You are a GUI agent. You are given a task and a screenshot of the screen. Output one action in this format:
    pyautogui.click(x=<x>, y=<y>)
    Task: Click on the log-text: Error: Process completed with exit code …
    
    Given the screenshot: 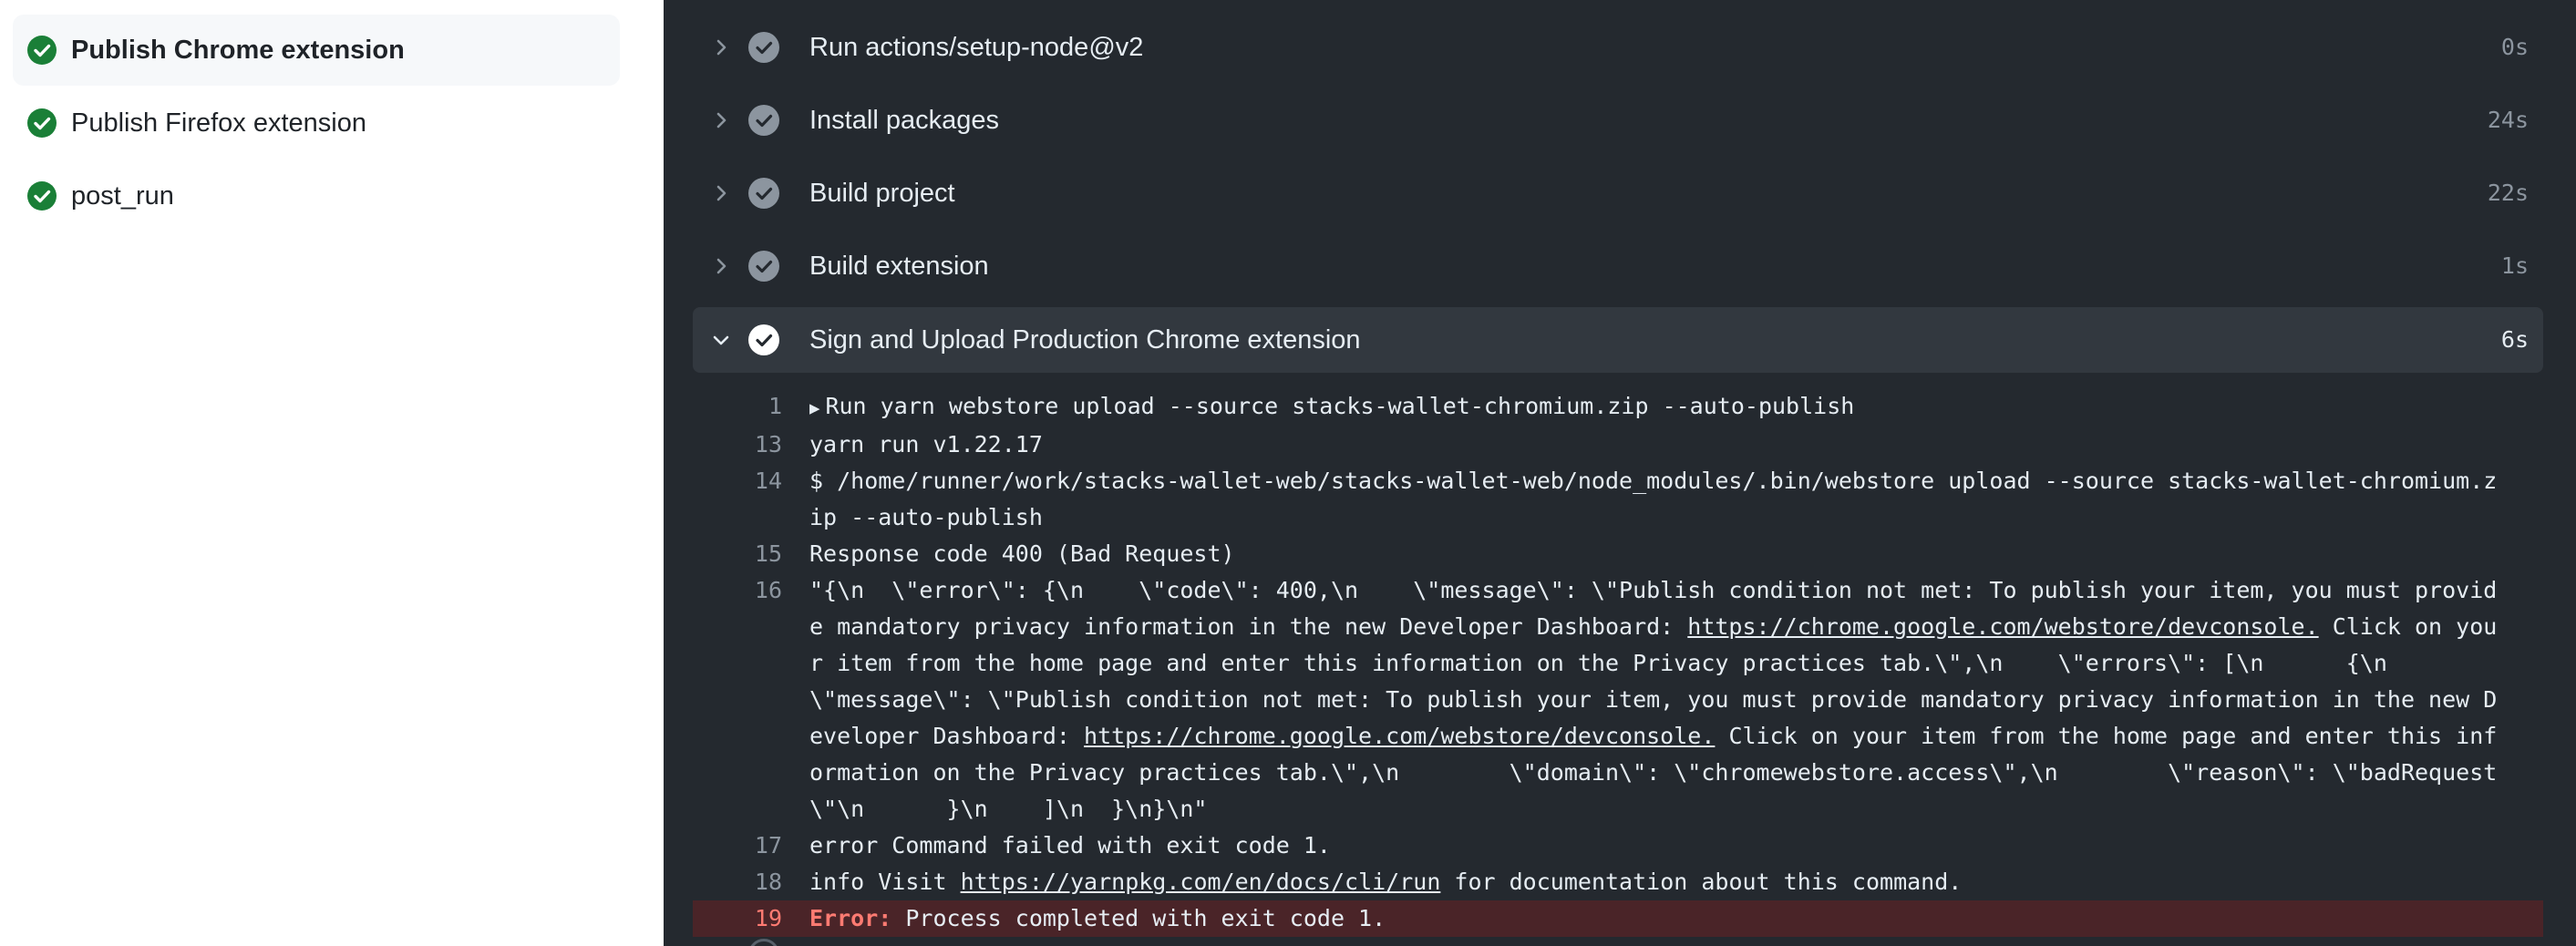 What is the action you would take?
    pyautogui.click(x=1658, y=918)
    